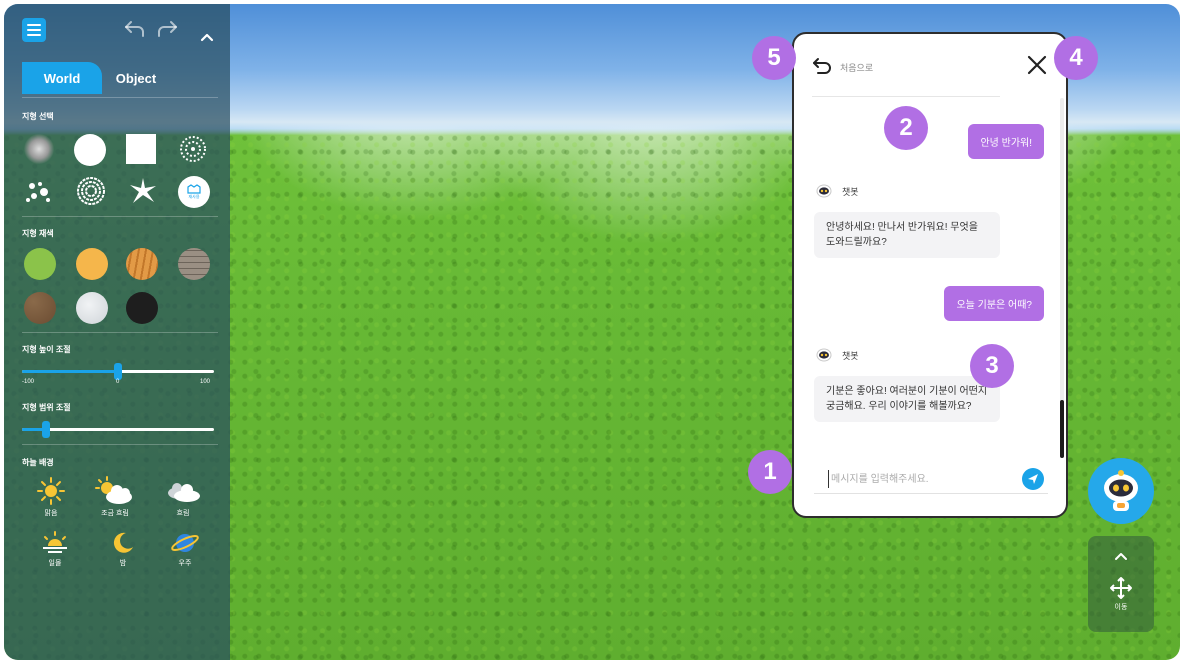  Describe the element at coordinates (135, 29) in the screenshot. I see `undo-icon` at that location.